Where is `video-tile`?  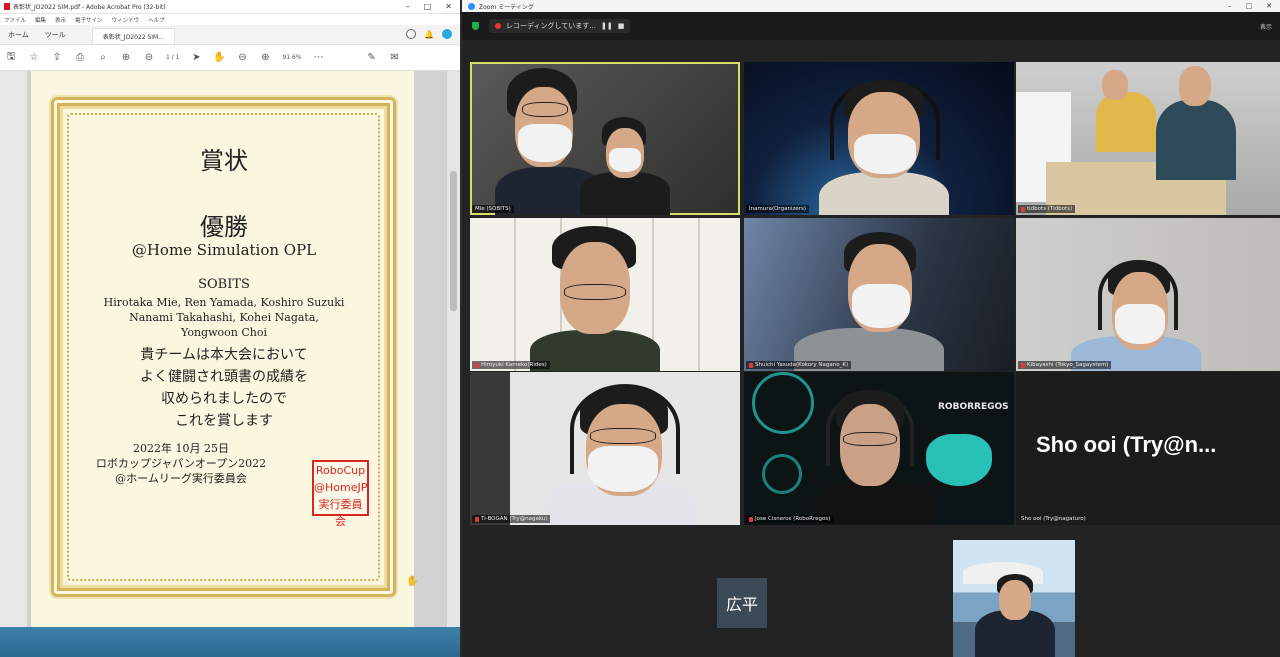 video-tile is located at coordinates (1014, 598).